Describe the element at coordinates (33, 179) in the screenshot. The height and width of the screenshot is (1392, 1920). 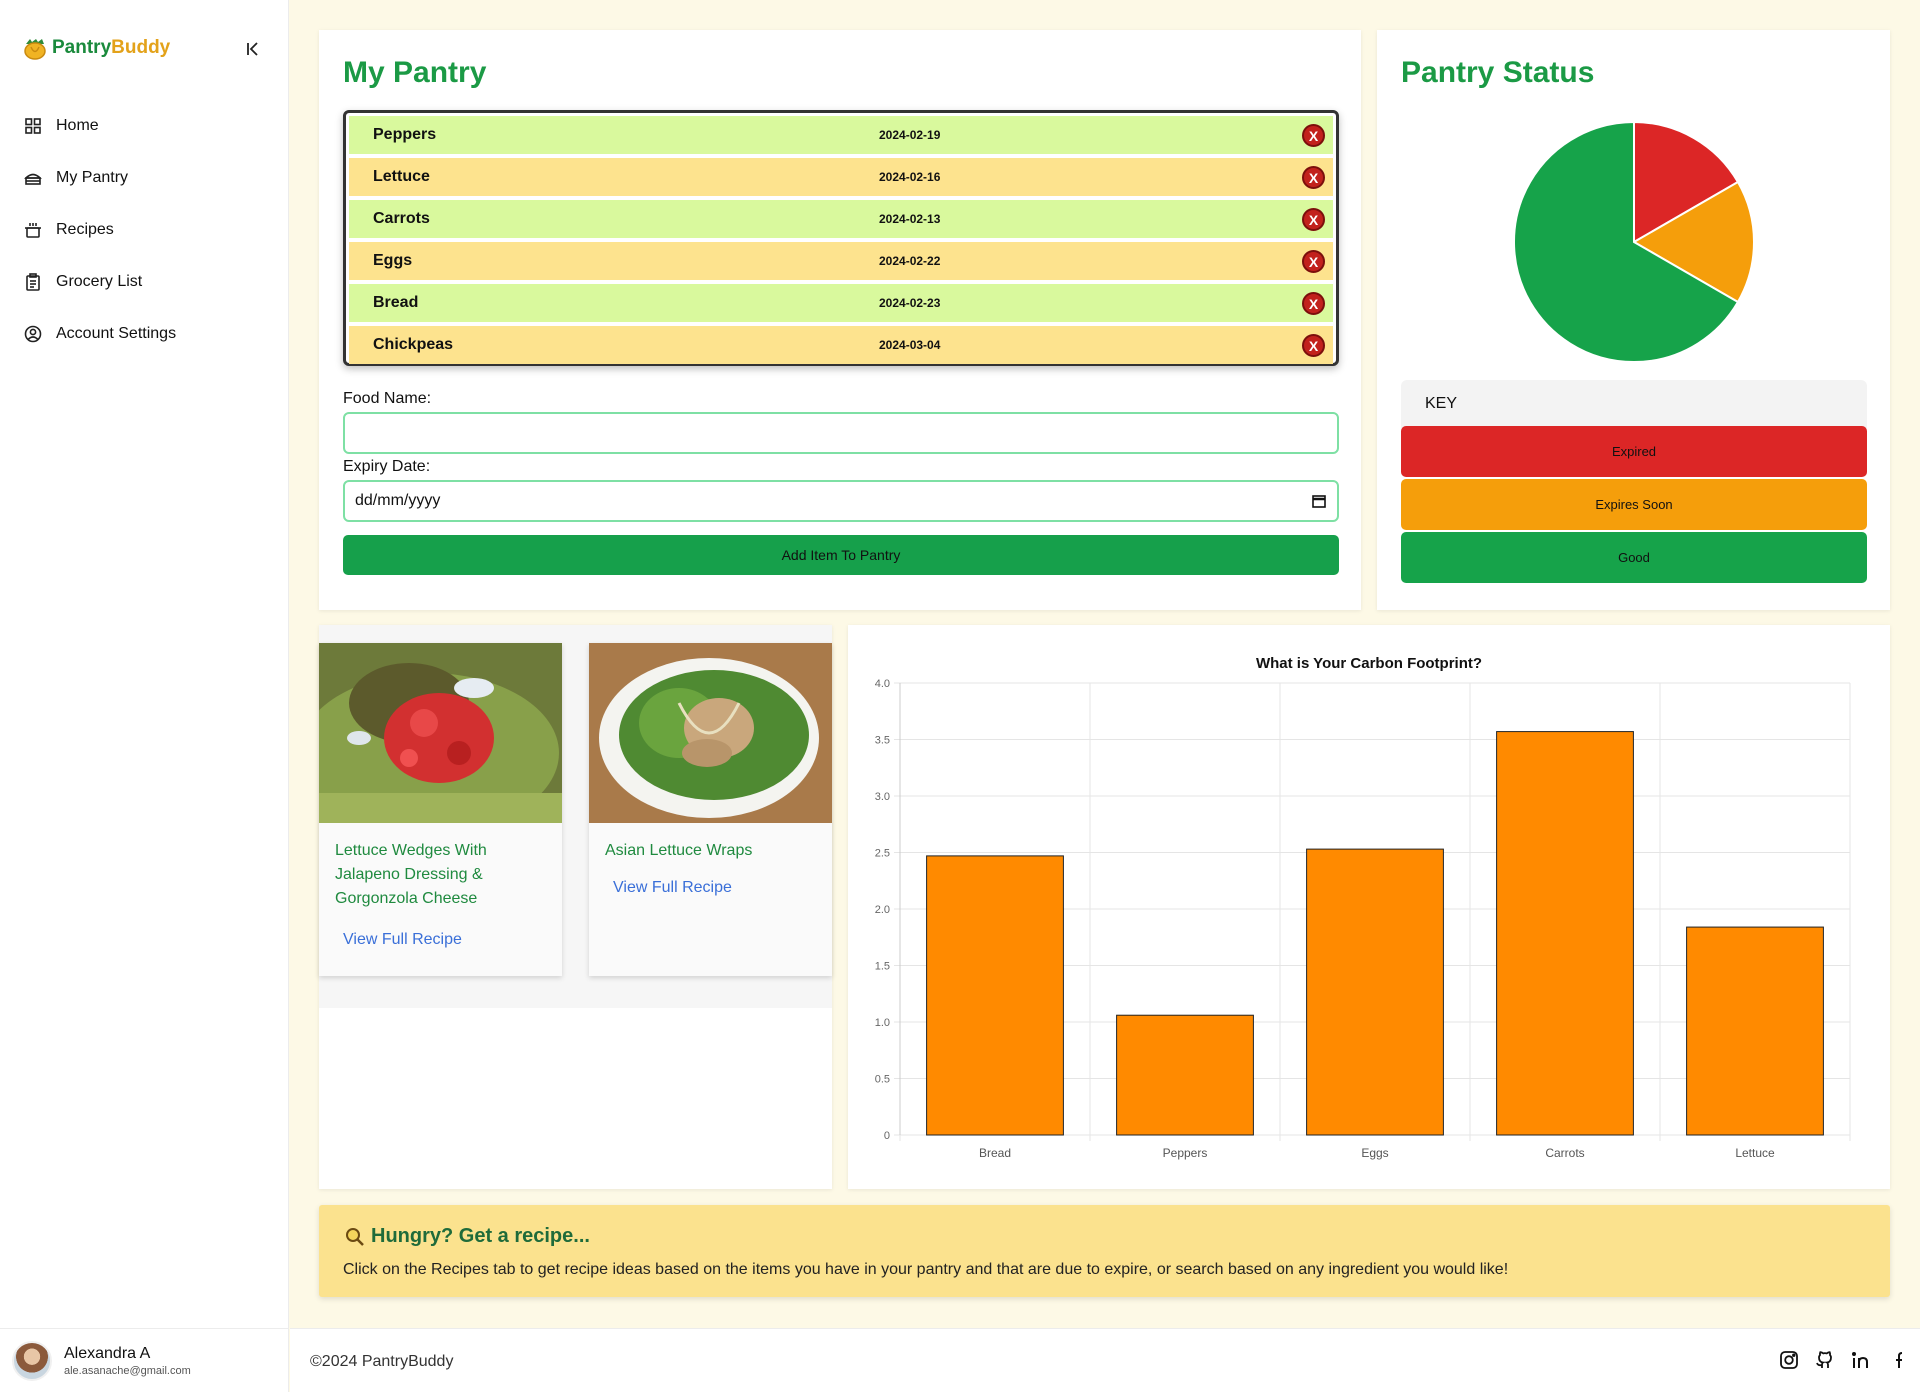
I see `pantry-icon` at that location.